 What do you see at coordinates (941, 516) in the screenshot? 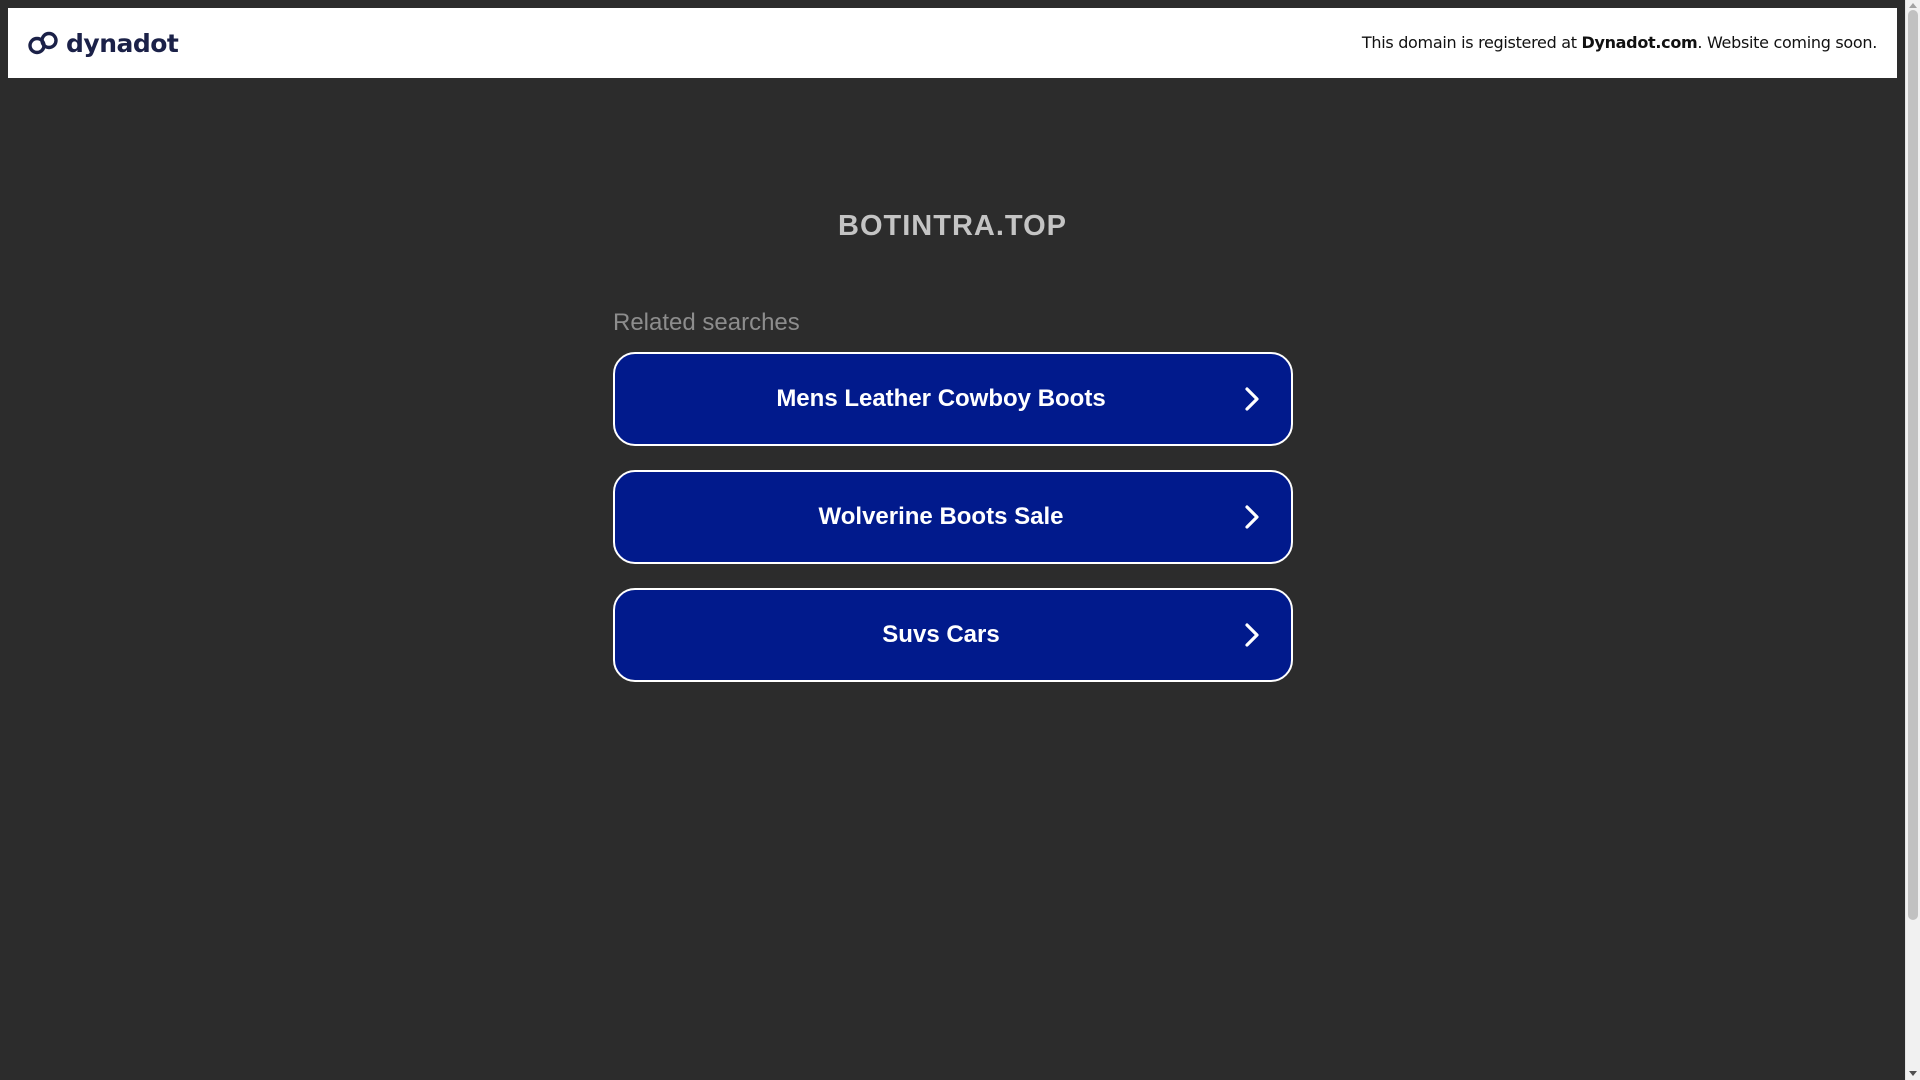
I see `search-link-label: Wolverine Boots Sale` at bounding box center [941, 516].